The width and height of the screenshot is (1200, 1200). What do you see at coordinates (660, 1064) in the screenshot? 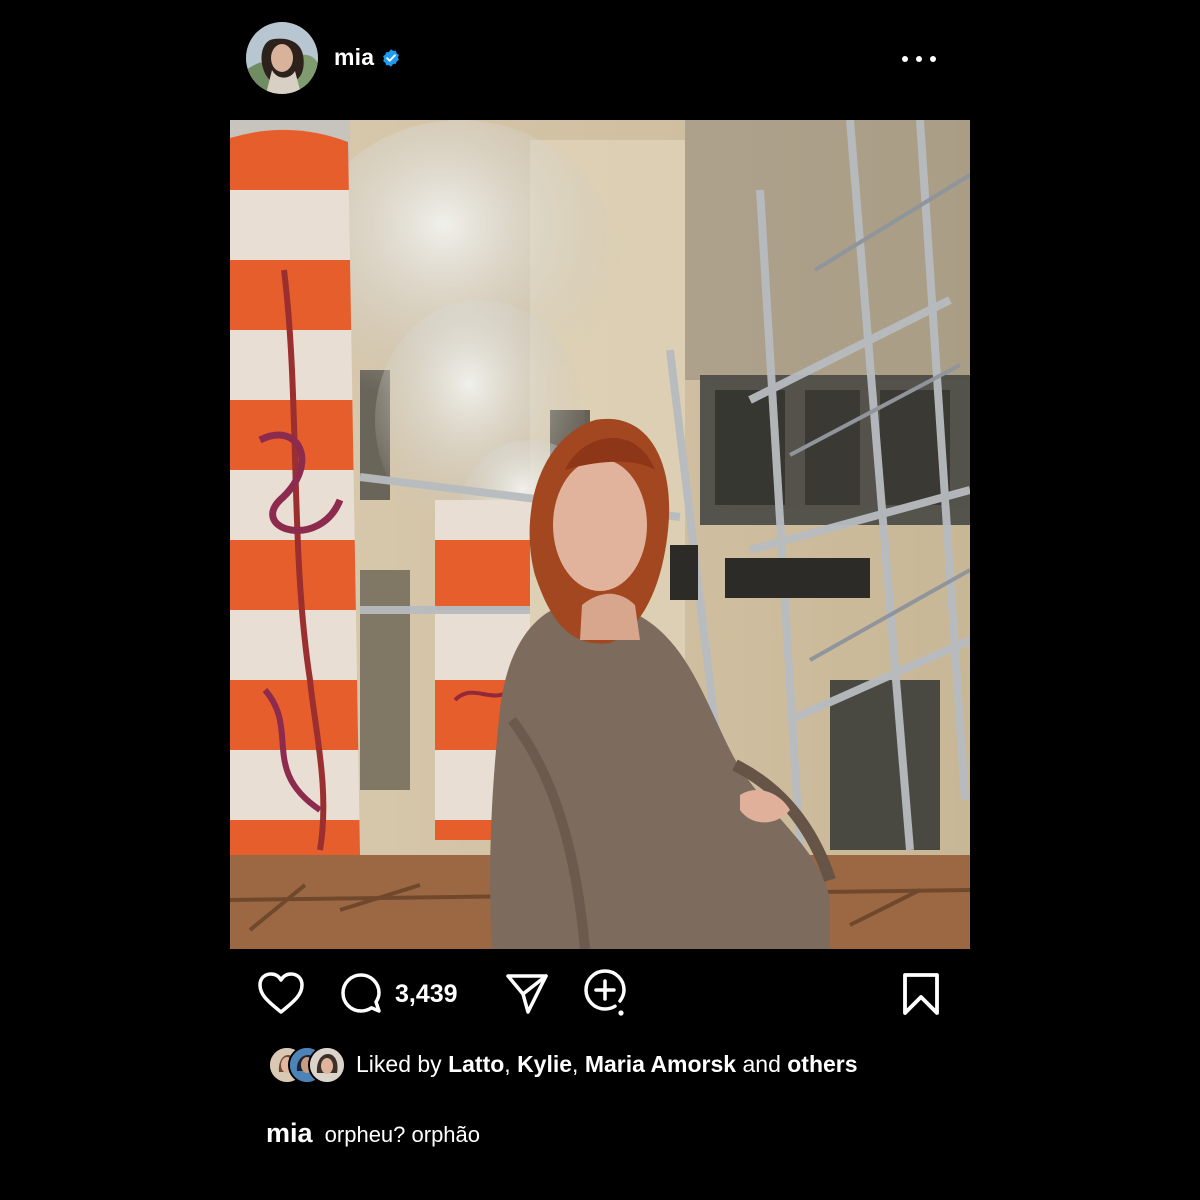
I see `liker-link: Maria Amorsk` at bounding box center [660, 1064].